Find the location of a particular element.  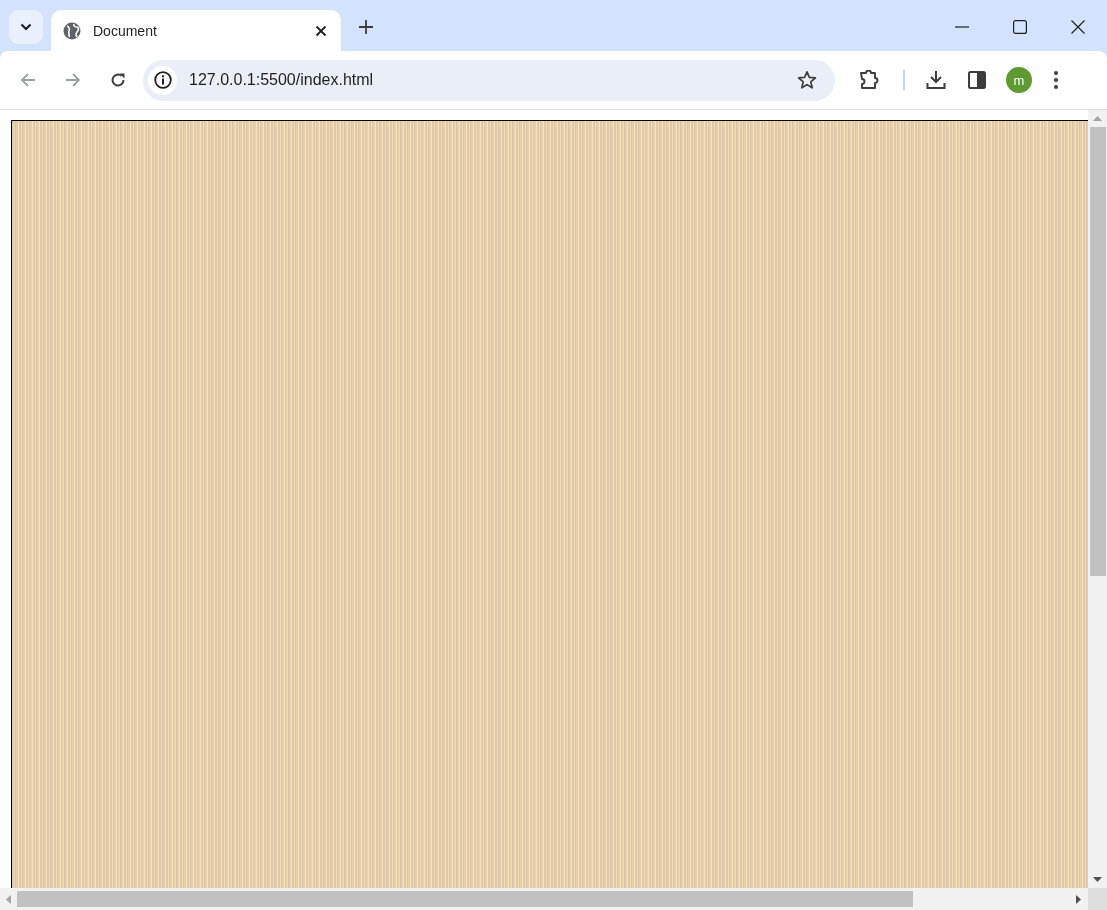

horizontal-scrollbar is located at coordinates (544, 899).